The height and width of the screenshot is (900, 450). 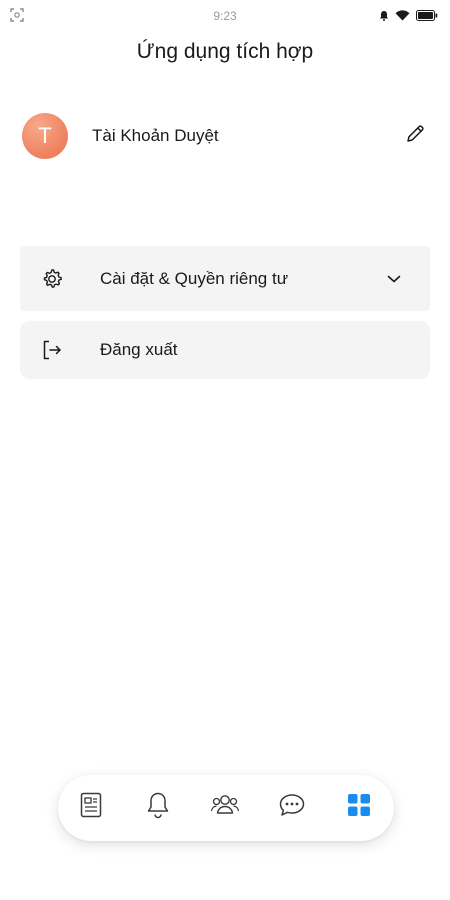 I want to click on pencil-icon, so click(x=415, y=136).